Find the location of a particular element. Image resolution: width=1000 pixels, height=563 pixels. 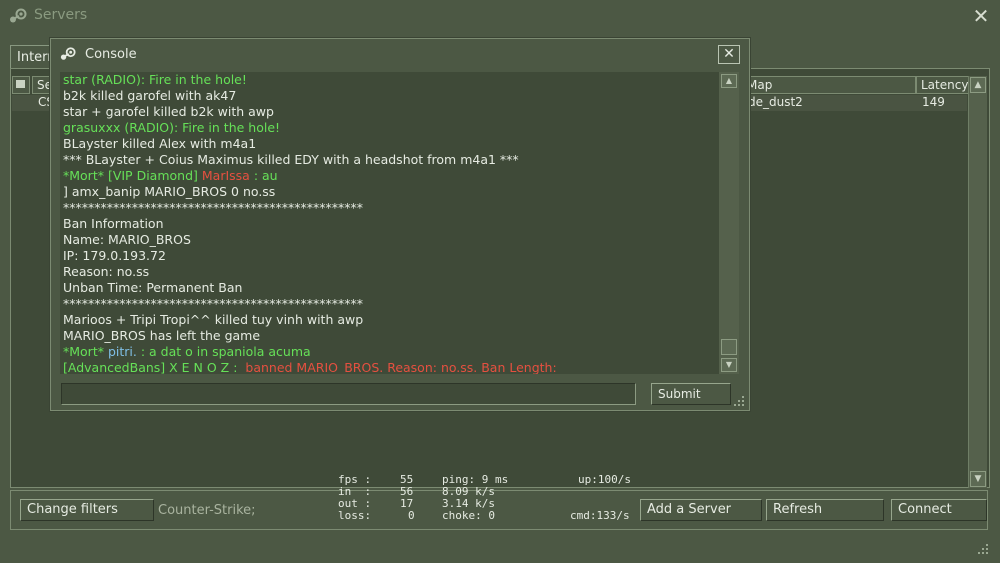

filter-summary: Counter-Strike; is located at coordinates (207, 510).